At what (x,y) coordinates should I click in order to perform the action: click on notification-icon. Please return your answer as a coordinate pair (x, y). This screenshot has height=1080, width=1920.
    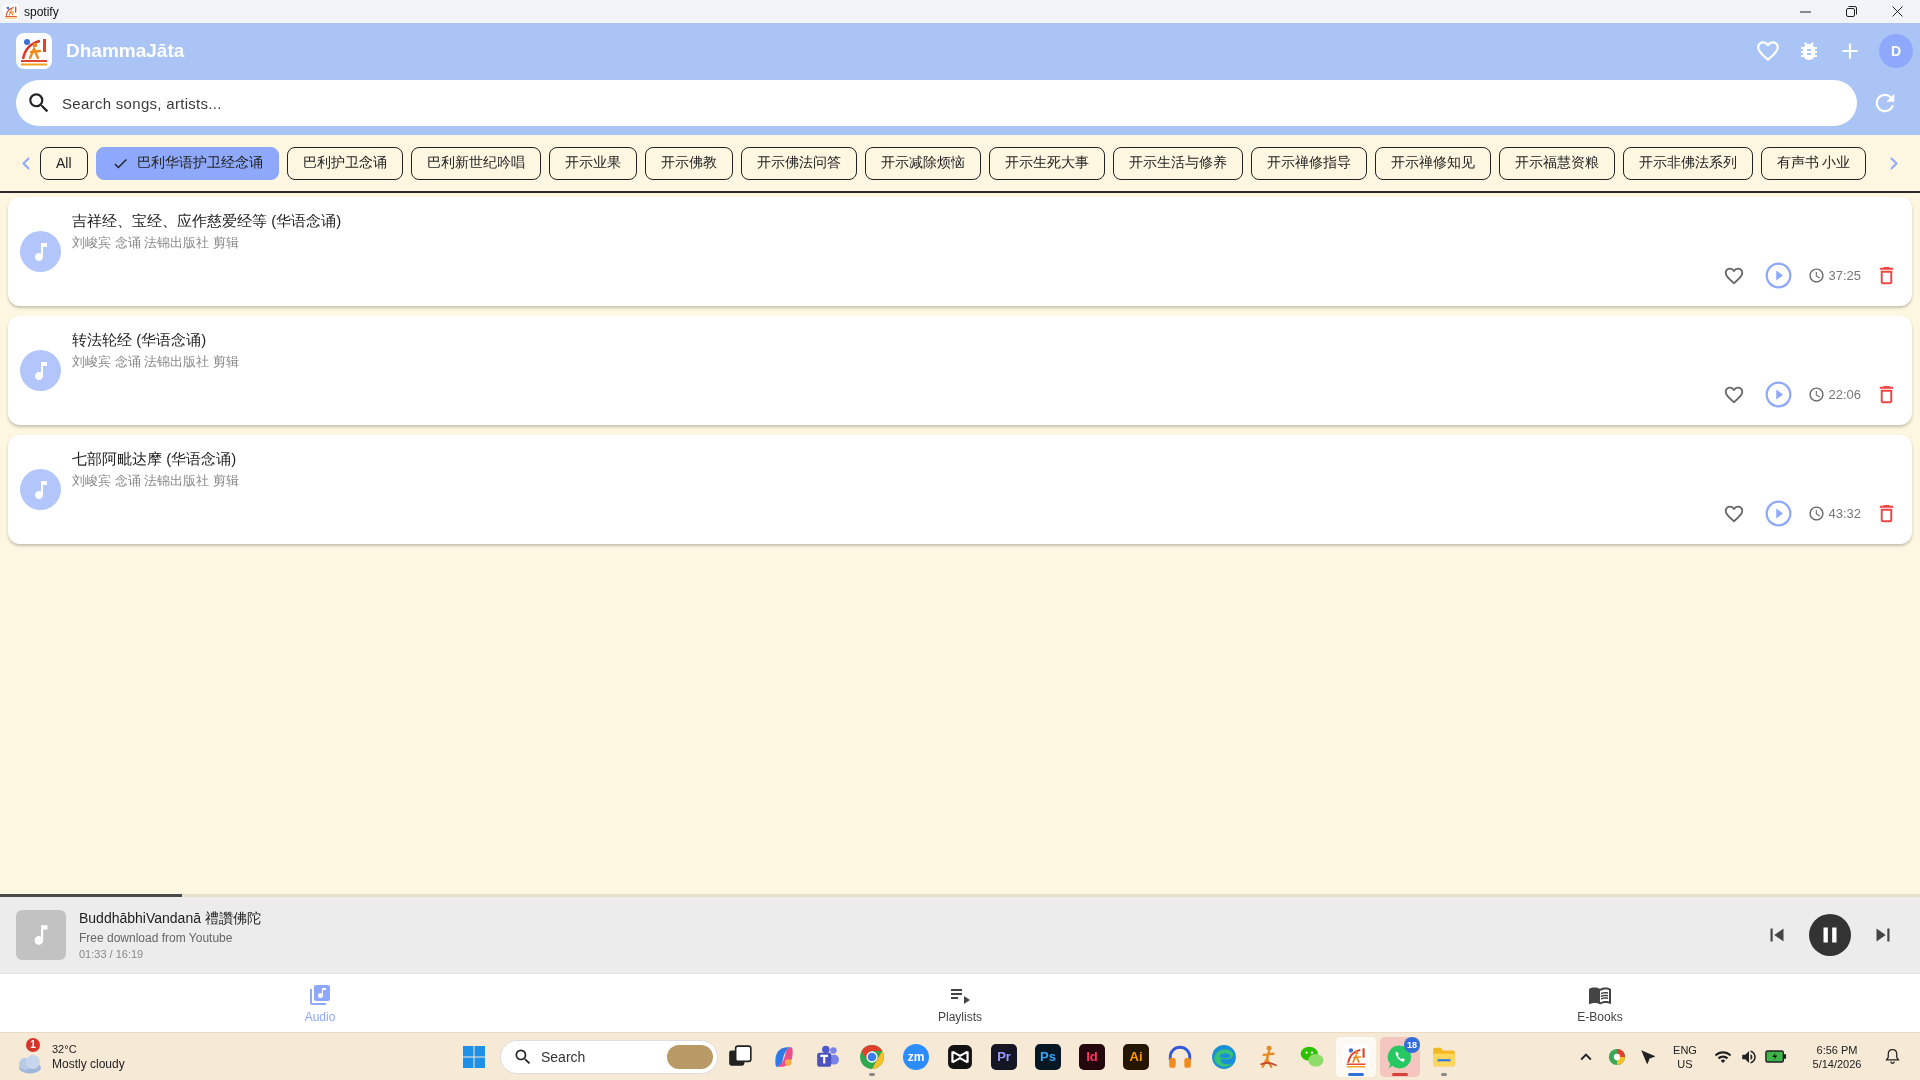
    Looking at the image, I should click on (1892, 1056).